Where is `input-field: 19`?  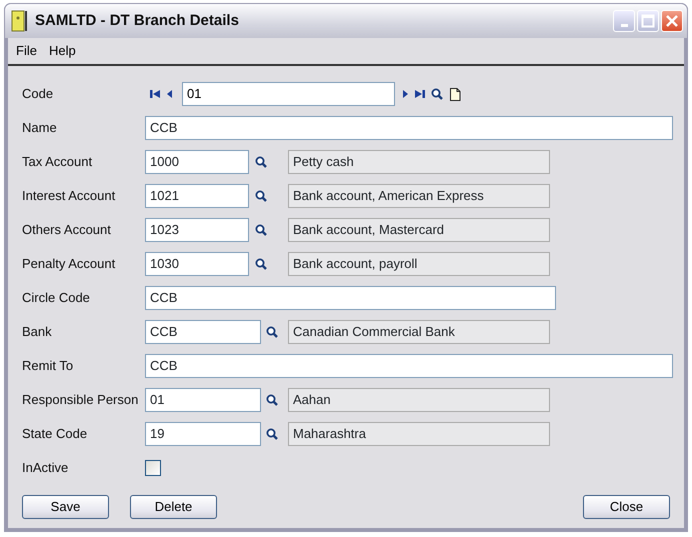 input-field: 19 is located at coordinates (203, 434).